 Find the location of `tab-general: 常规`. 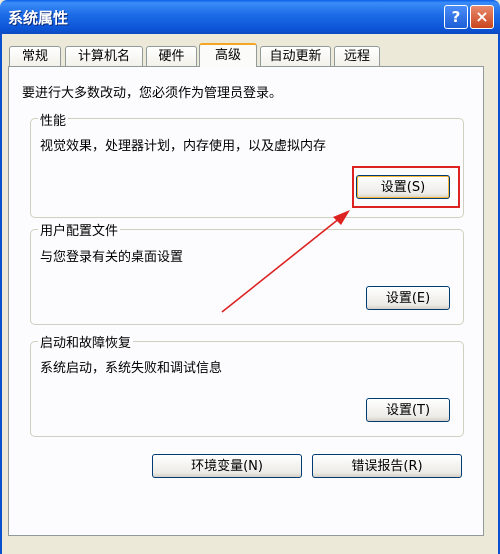

tab-general: 常规 is located at coordinates (35, 56).